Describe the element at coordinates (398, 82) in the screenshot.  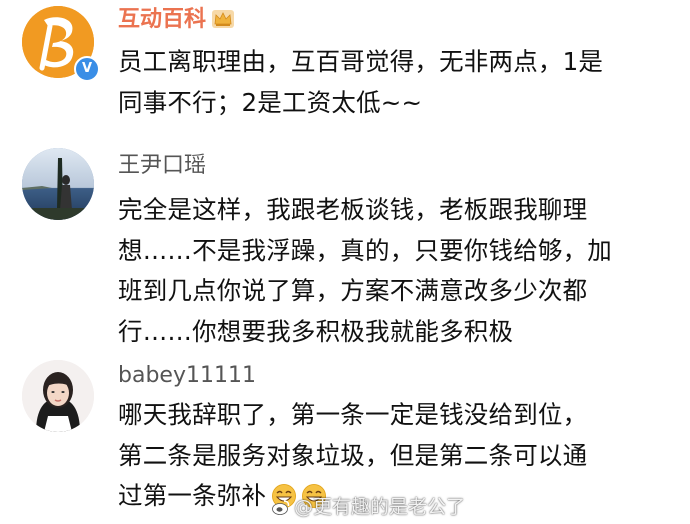
I see `comment-text: 员工离职理由，互百哥觉得，无非两点，1是 同事不行；2是工资太低~~` at that location.